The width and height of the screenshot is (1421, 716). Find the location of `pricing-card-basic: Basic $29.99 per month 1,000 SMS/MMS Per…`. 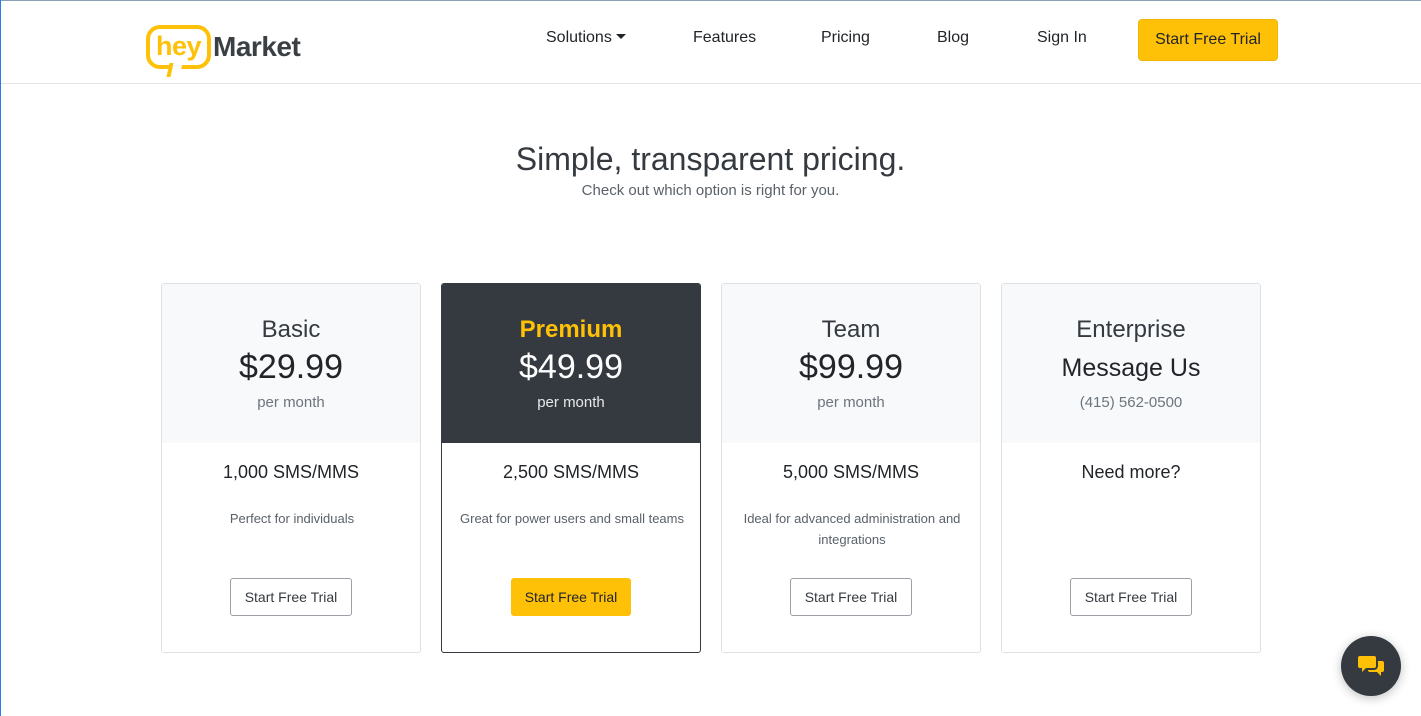

pricing-card-basic: Basic $29.99 per month 1,000 SMS/MMS Per… is located at coordinates (291, 468).